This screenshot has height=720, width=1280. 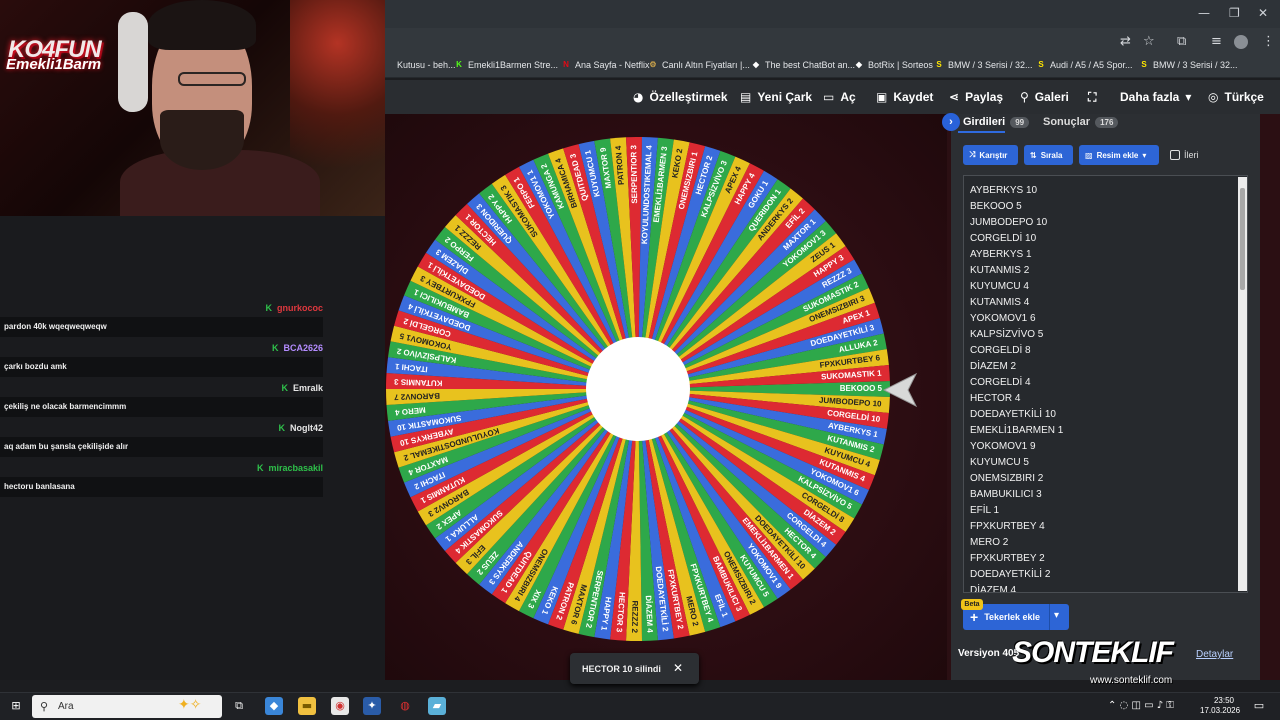 I want to click on language-button: ◎ Türkçe, so click(x=1236, y=97).